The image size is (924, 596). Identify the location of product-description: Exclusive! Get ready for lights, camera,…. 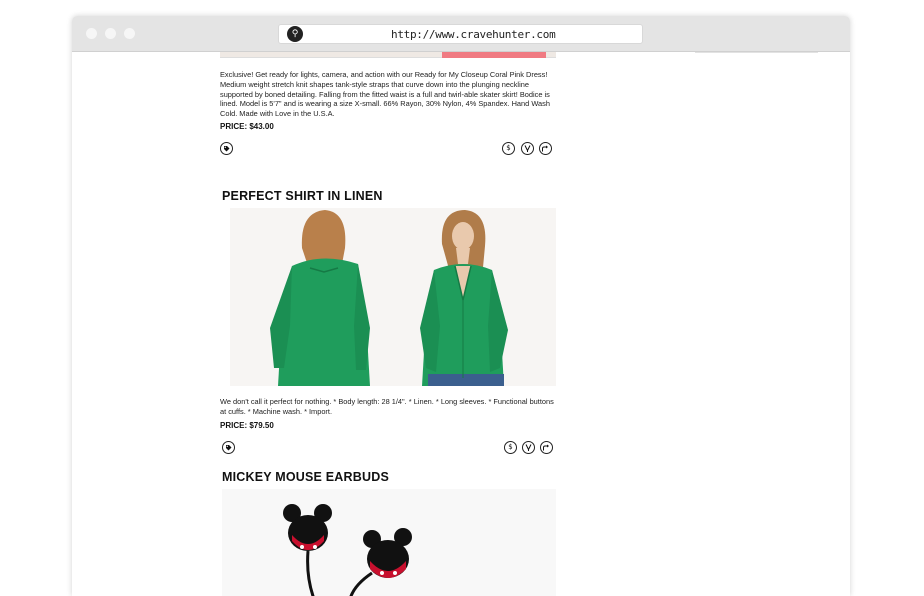
(385, 94).